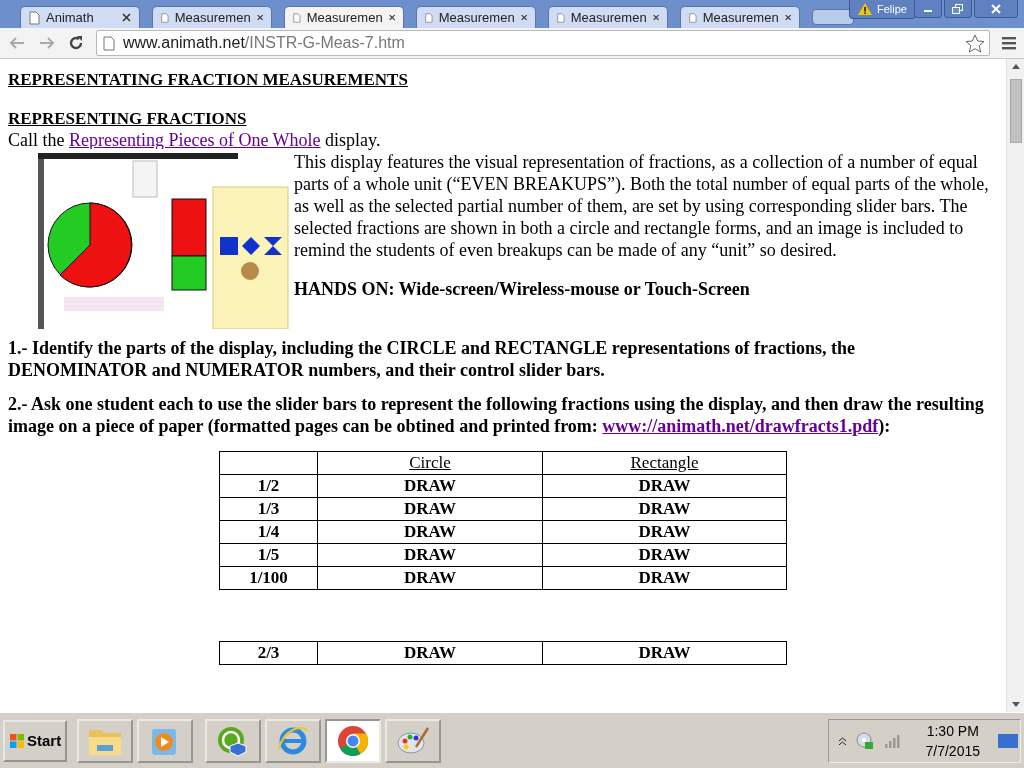 Image resolution: width=1024 pixels, height=768 pixels. Describe the element at coordinates (268, 509) in the screenshot. I see `table-cell: 1/3` at that location.